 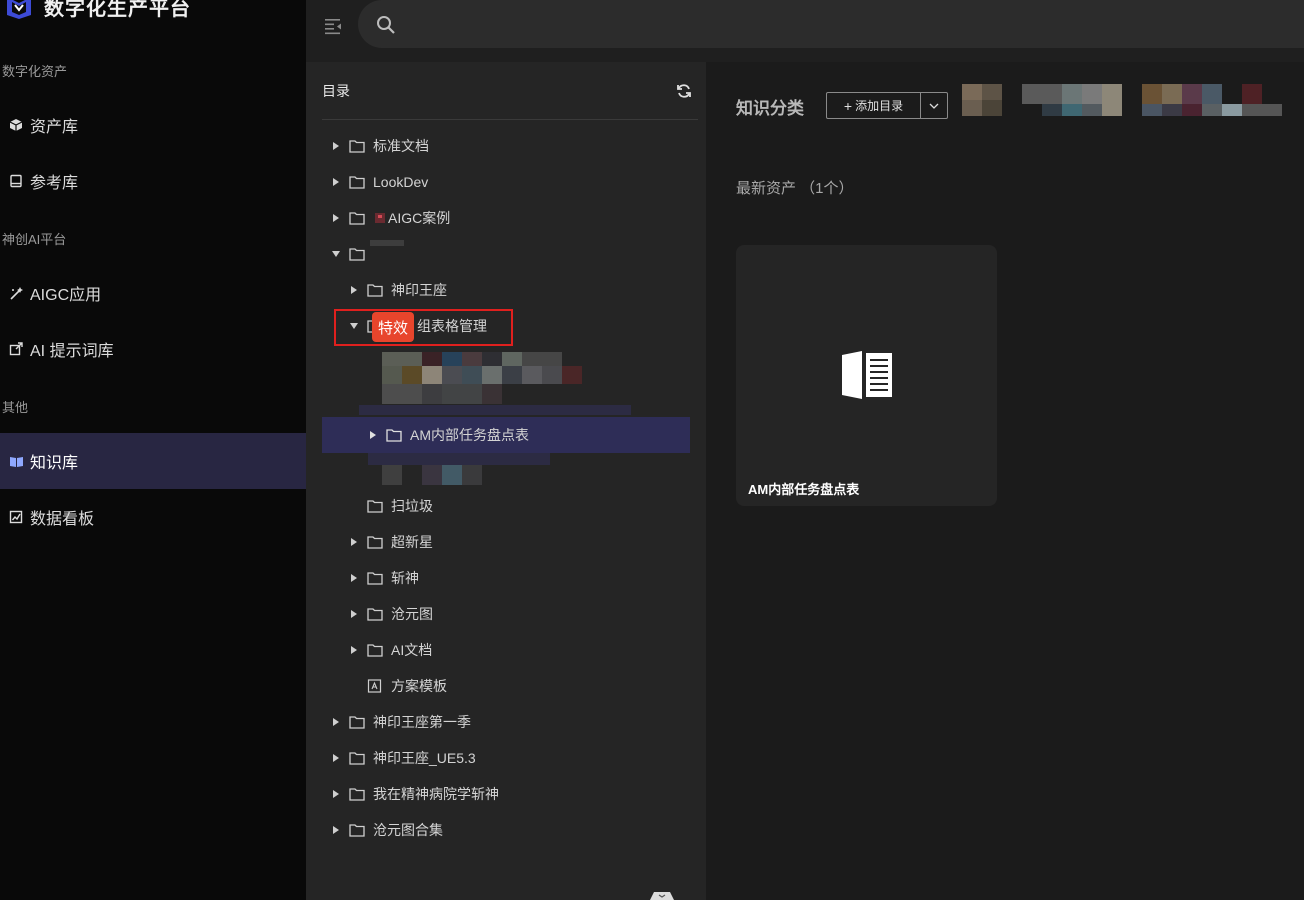 I want to click on tree-item-shenyin-ue53: 神印王座_UE5.3, so click(x=353, y=758).